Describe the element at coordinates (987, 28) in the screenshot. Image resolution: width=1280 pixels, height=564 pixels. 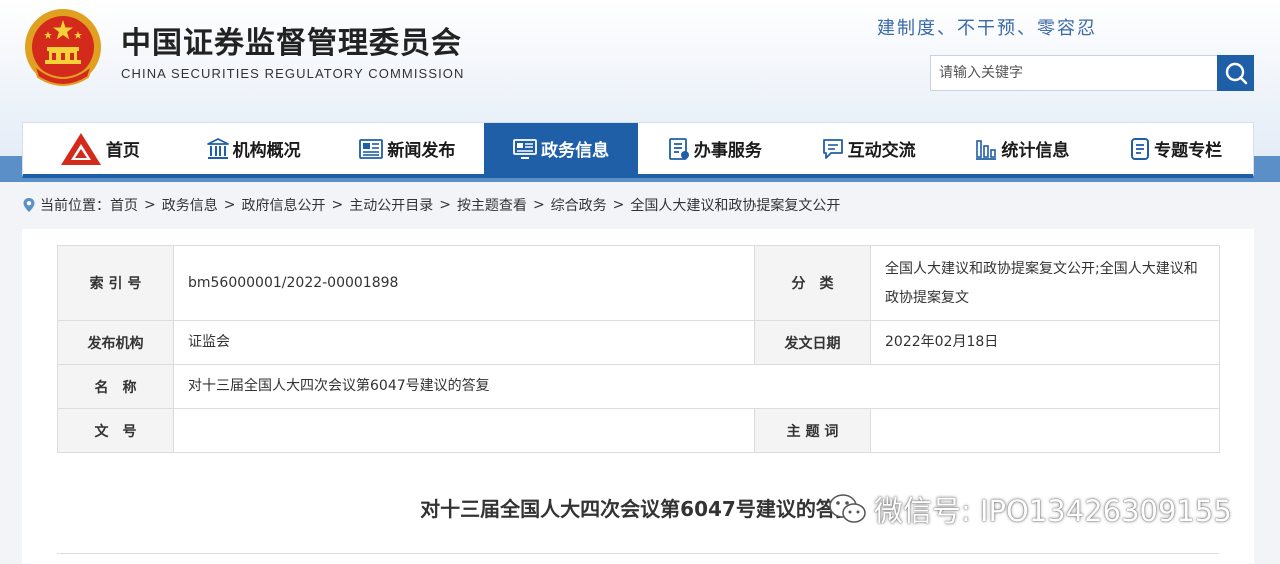
I see `slogan: 建制度、不干预、零容忍` at that location.